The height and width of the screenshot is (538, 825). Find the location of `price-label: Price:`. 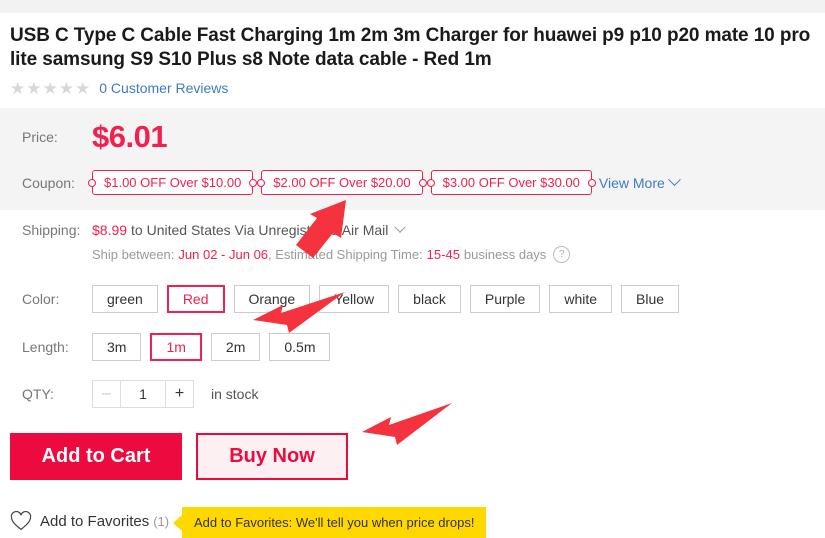

price-label: Price: is located at coordinates (40, 136).